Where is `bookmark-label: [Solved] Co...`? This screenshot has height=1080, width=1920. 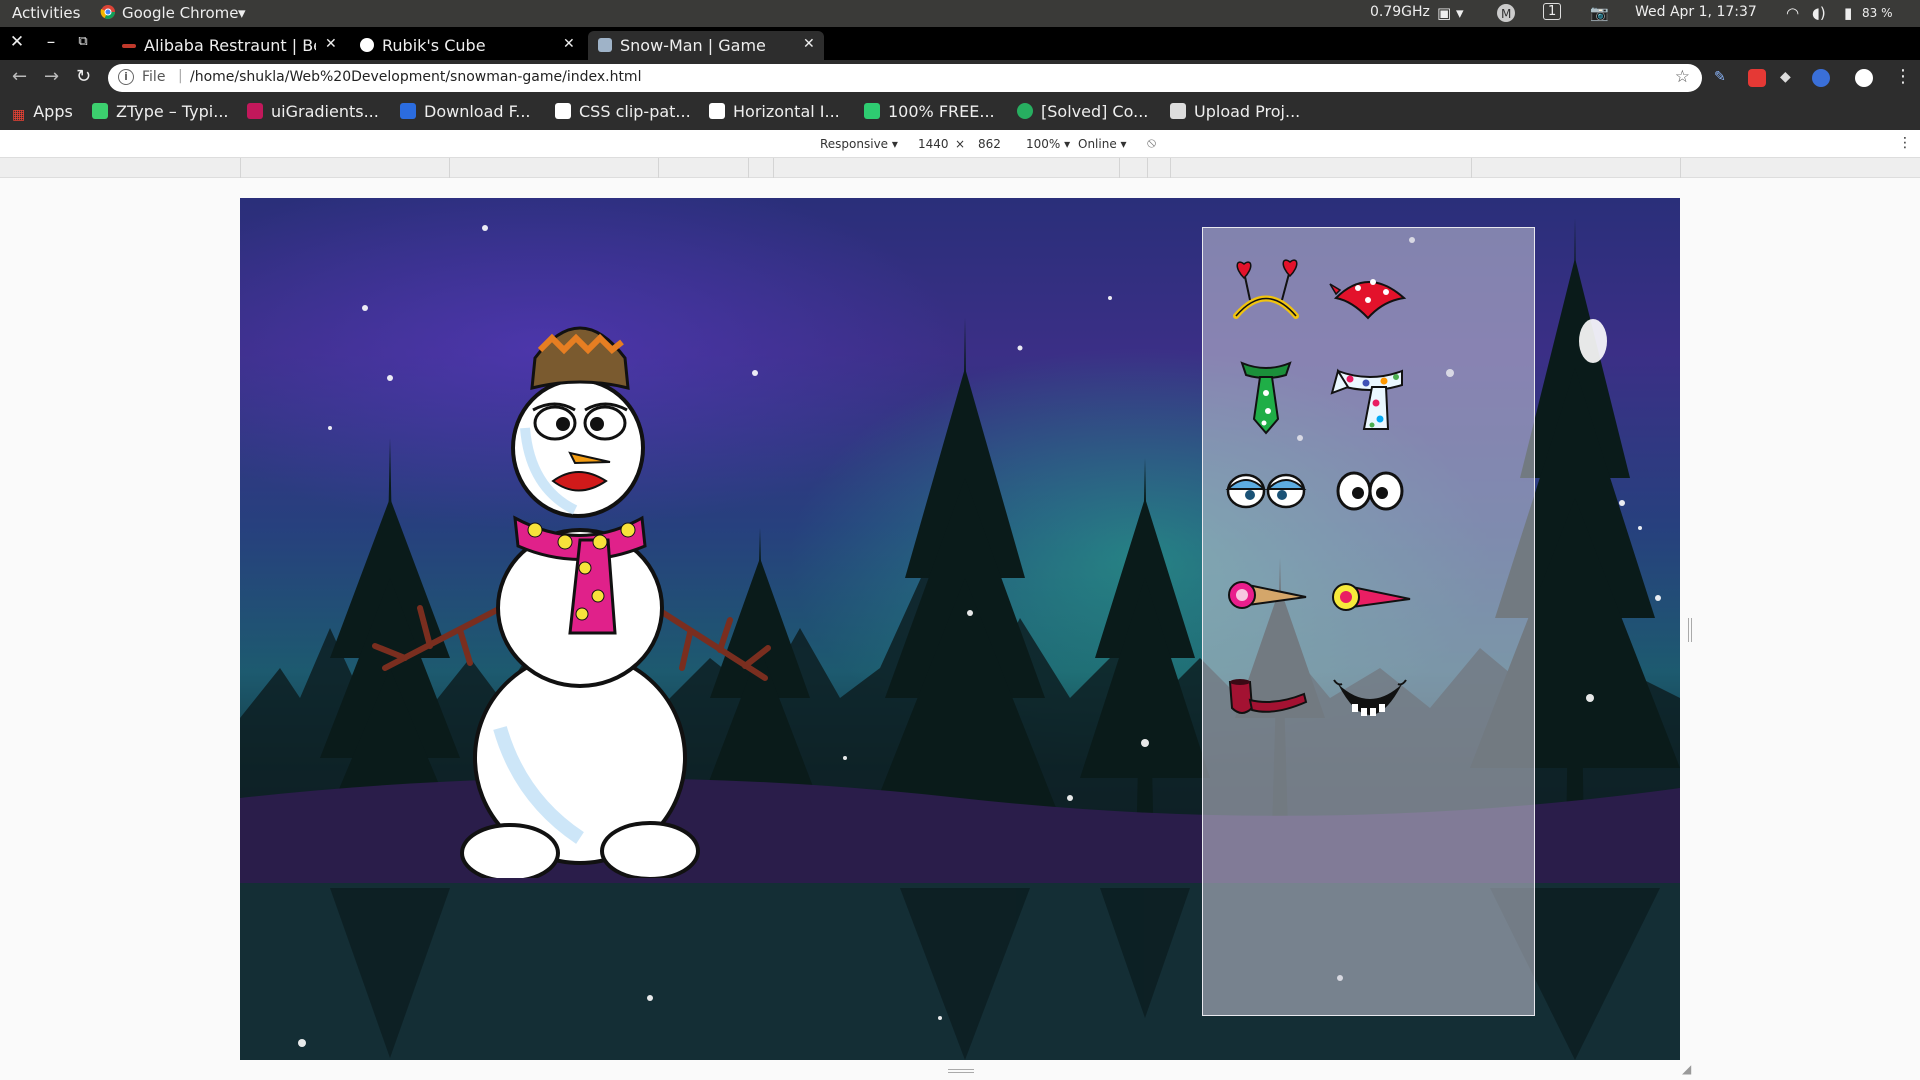
bookmark-label: [Solved] Co... is located at coordinates (1095, 111).